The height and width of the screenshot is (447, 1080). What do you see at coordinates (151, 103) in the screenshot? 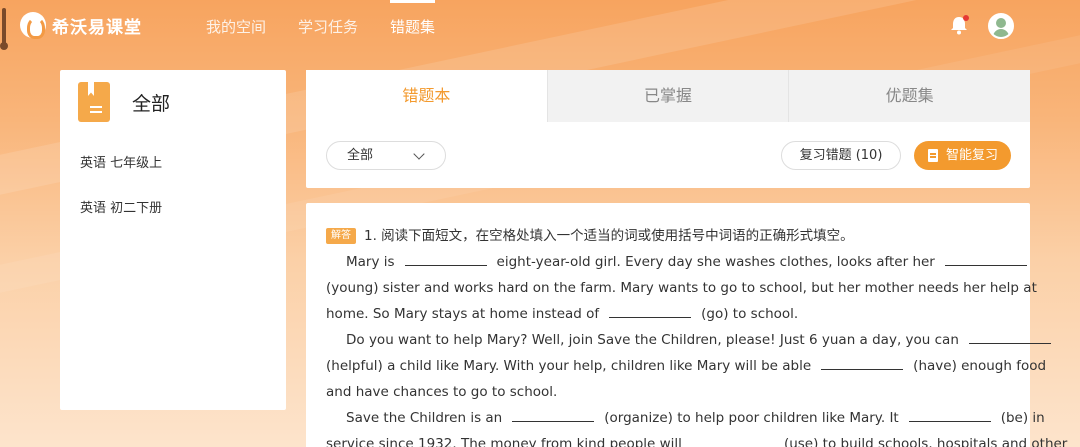
I see `sidebar-title: 全部` at bounding box center [151, 103].